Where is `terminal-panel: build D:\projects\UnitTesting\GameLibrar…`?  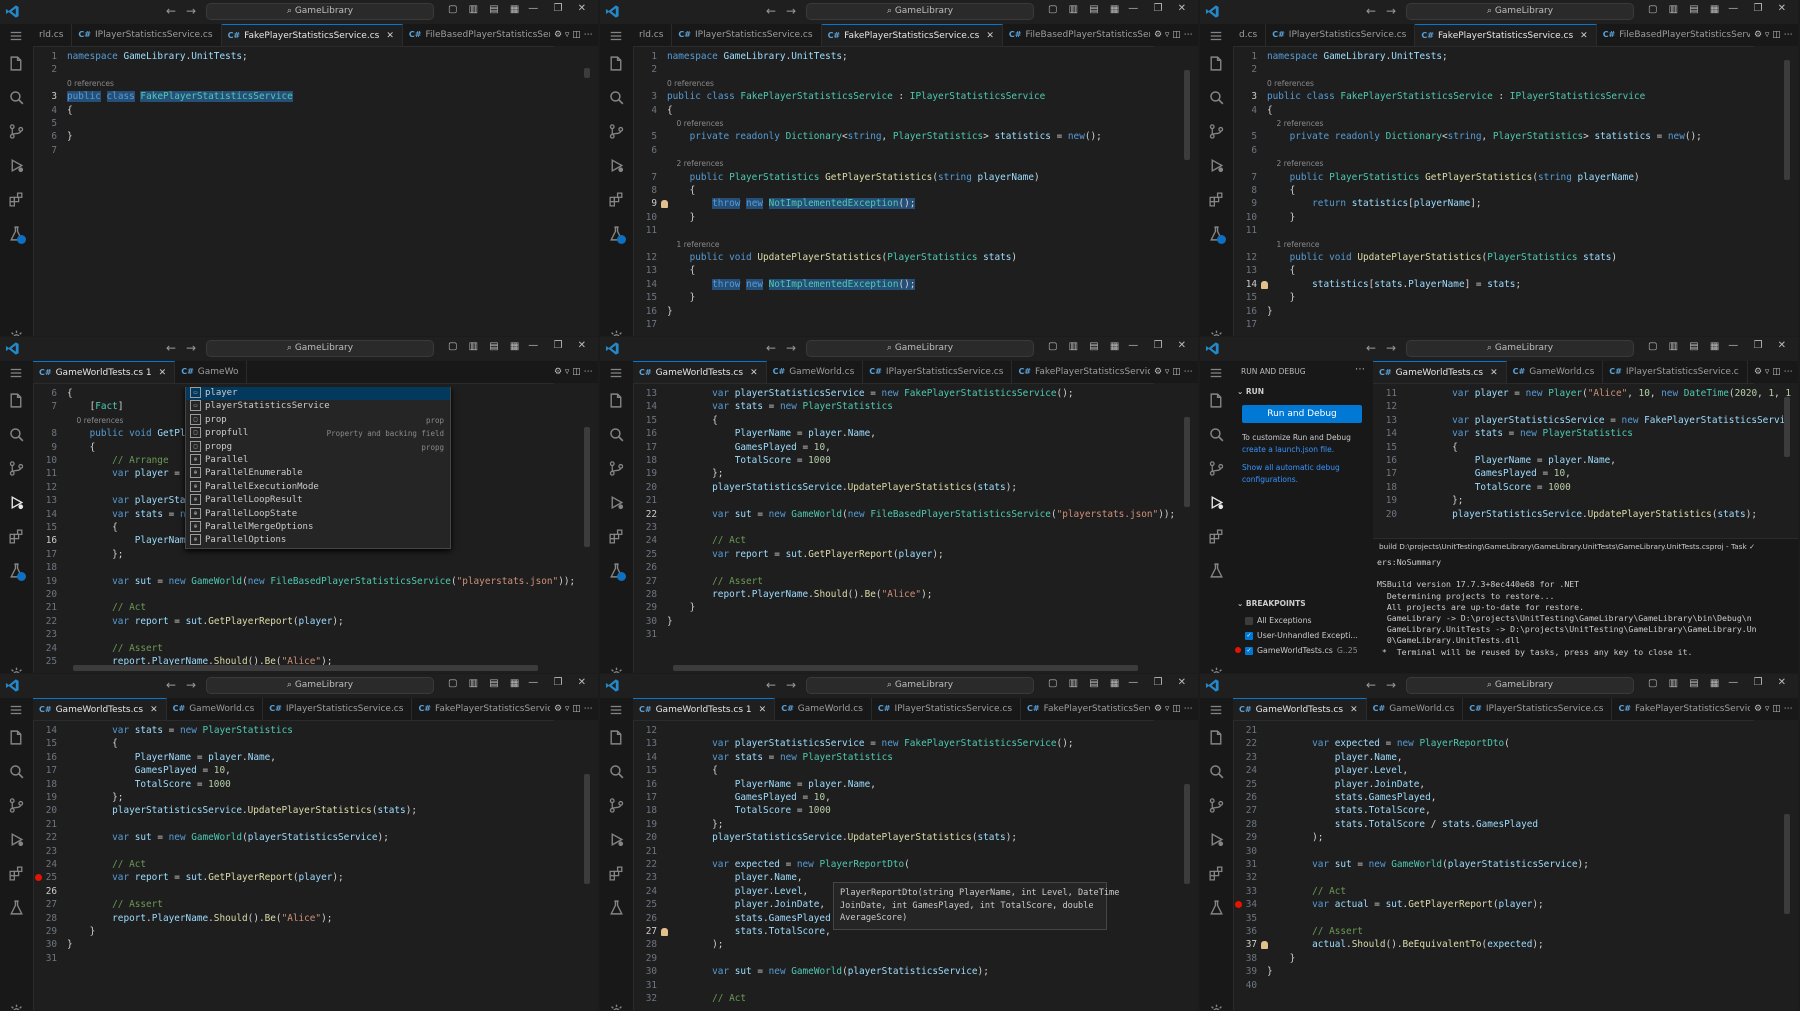
terminal-panel: build D:\projects\UnitTesting\GameLibrar… is located at coordinates (1585, 605).